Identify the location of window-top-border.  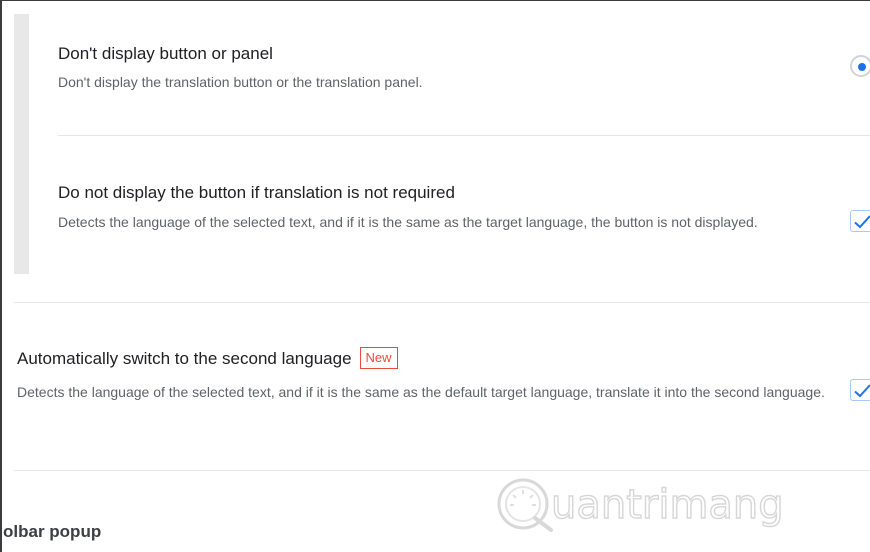
(435, 0).